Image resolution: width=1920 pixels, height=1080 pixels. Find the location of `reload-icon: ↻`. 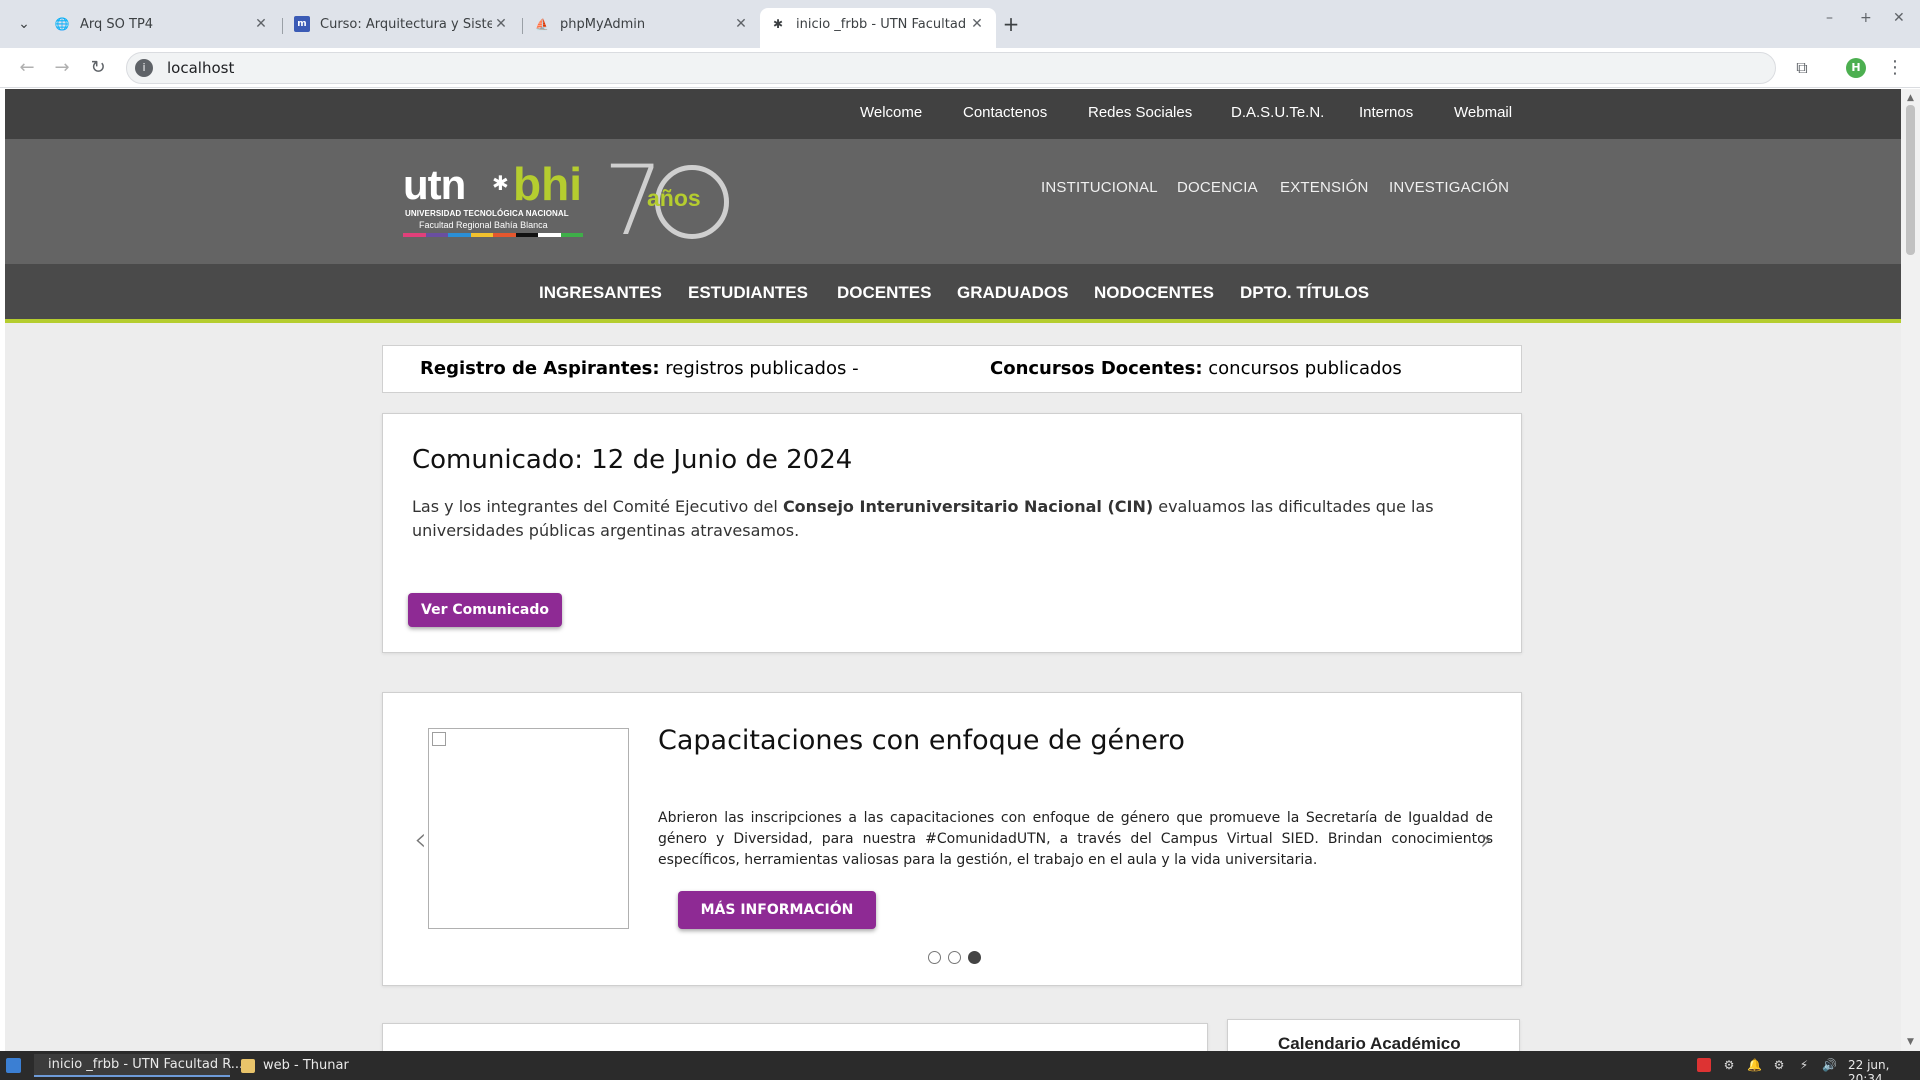

reload-icon: ↻ is located at coordinates (98, 68).